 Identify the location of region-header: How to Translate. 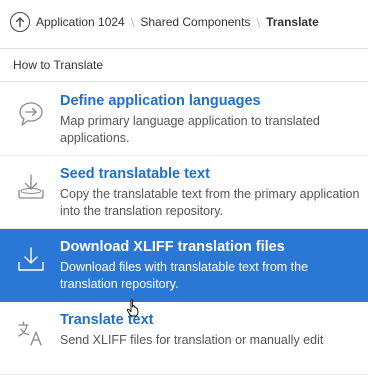
(184, 65).